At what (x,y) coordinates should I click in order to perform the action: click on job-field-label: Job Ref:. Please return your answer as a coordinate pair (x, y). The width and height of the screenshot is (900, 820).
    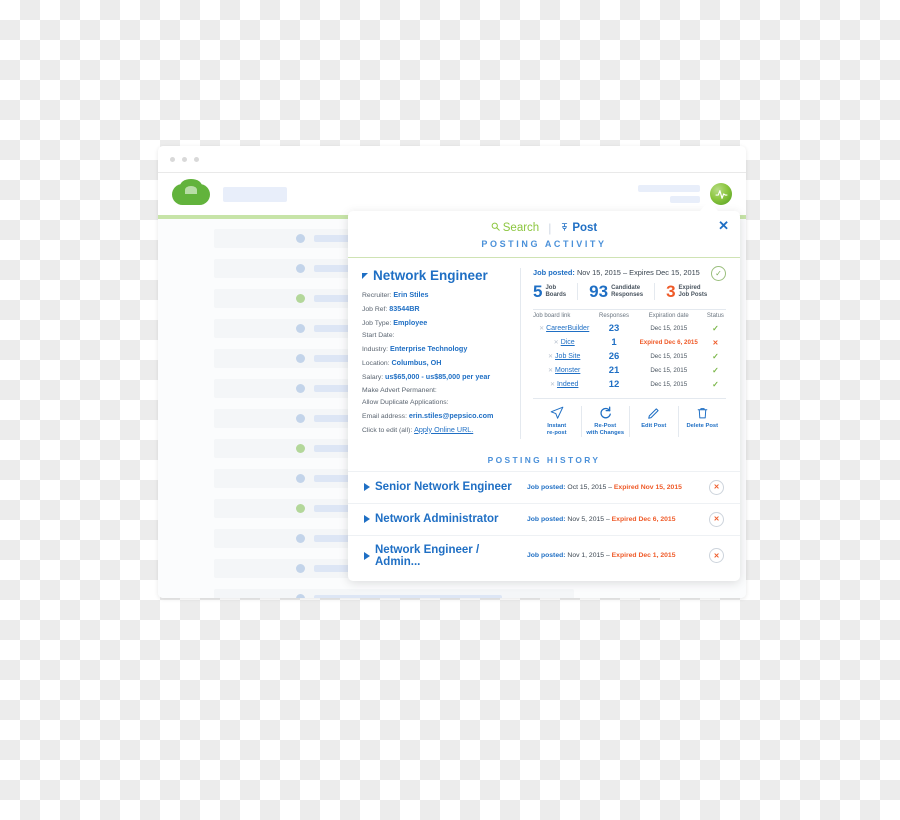
    Looking at the image, I should click on (375, 310).